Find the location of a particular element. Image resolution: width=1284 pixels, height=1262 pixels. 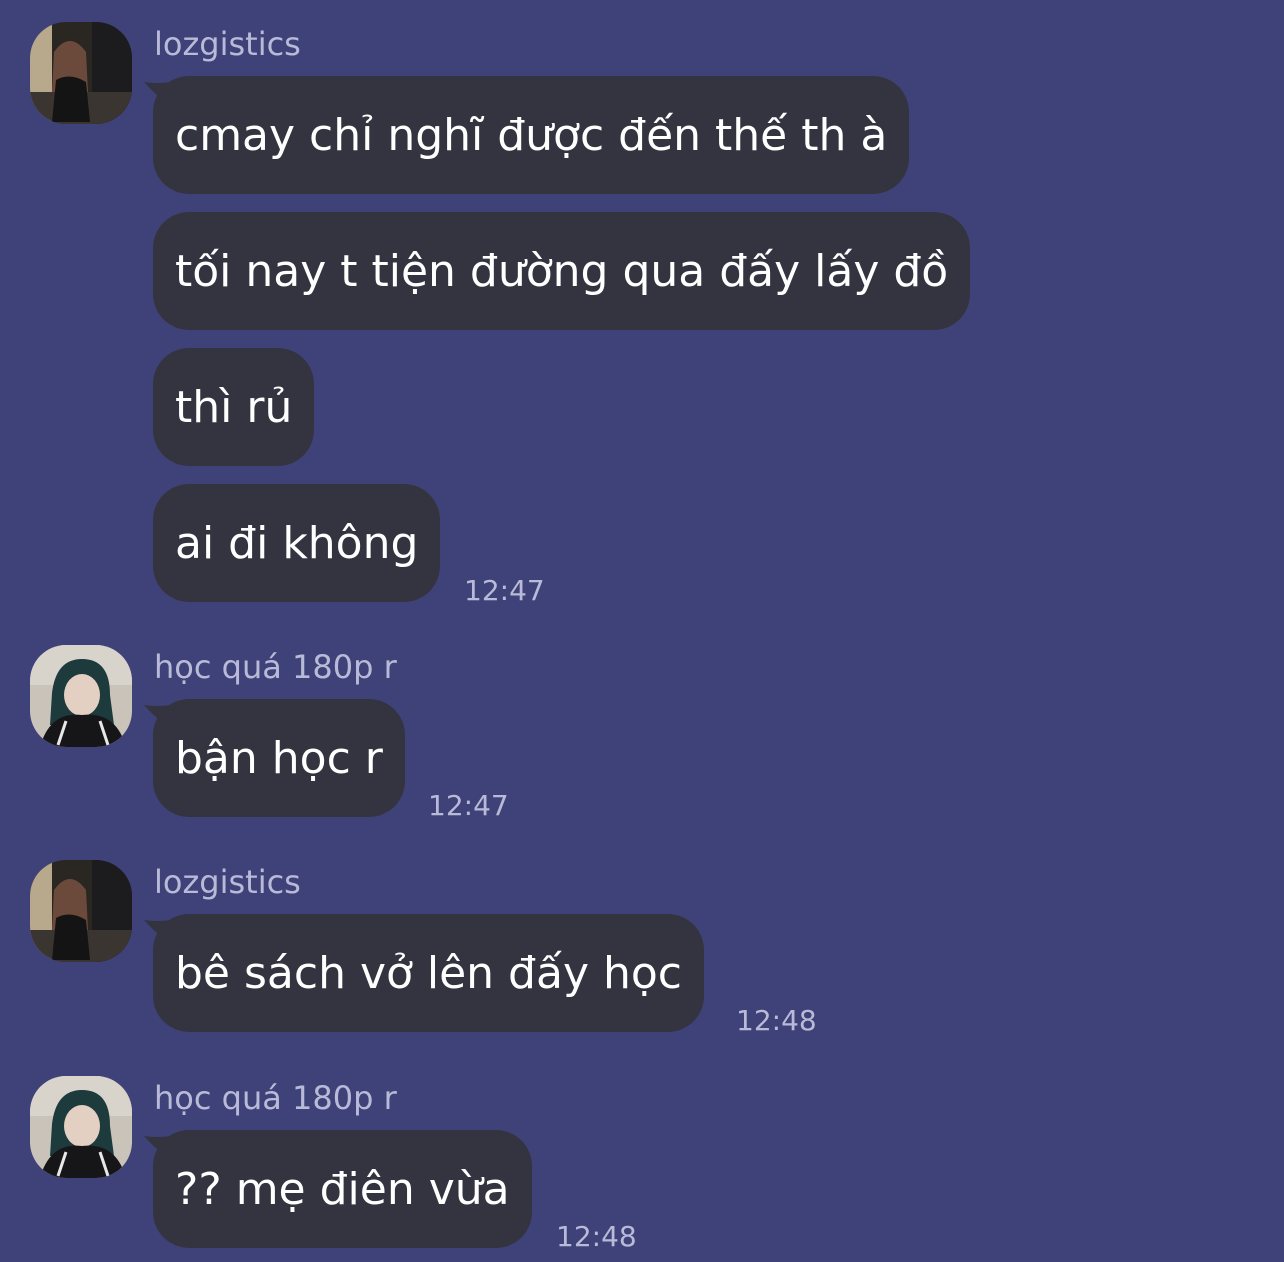

message-bubble: ?? mẹ điên vừa is located at coordinates (342, 1189).